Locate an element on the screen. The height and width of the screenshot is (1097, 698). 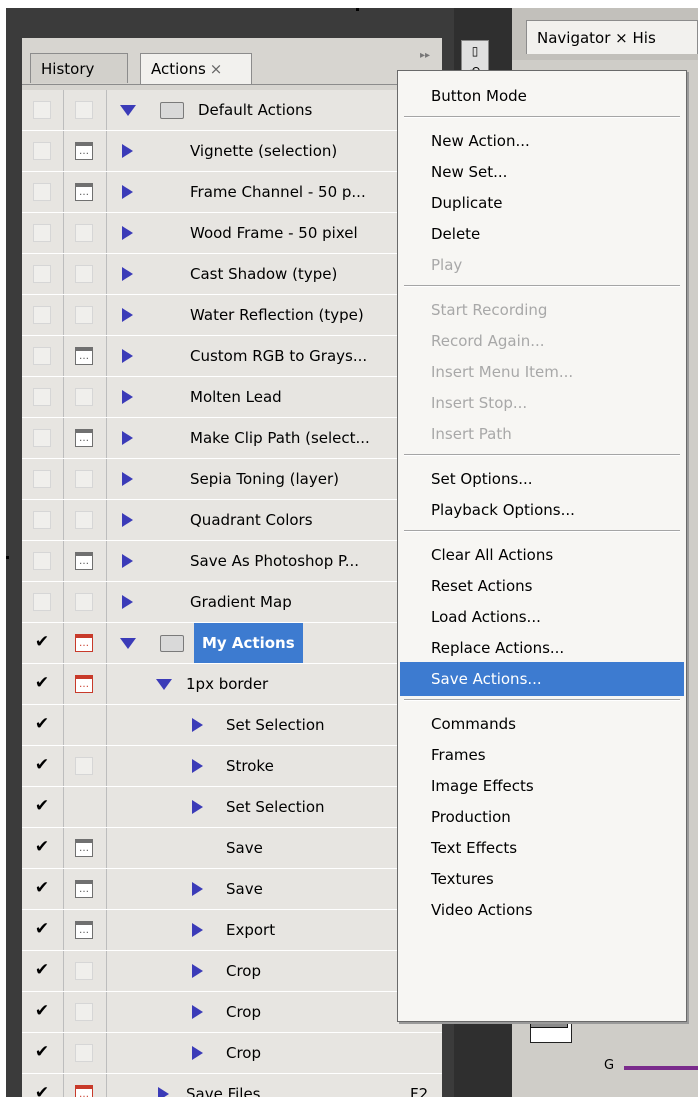
action-row: ✔ … Export is located at coordinates (232, 930).